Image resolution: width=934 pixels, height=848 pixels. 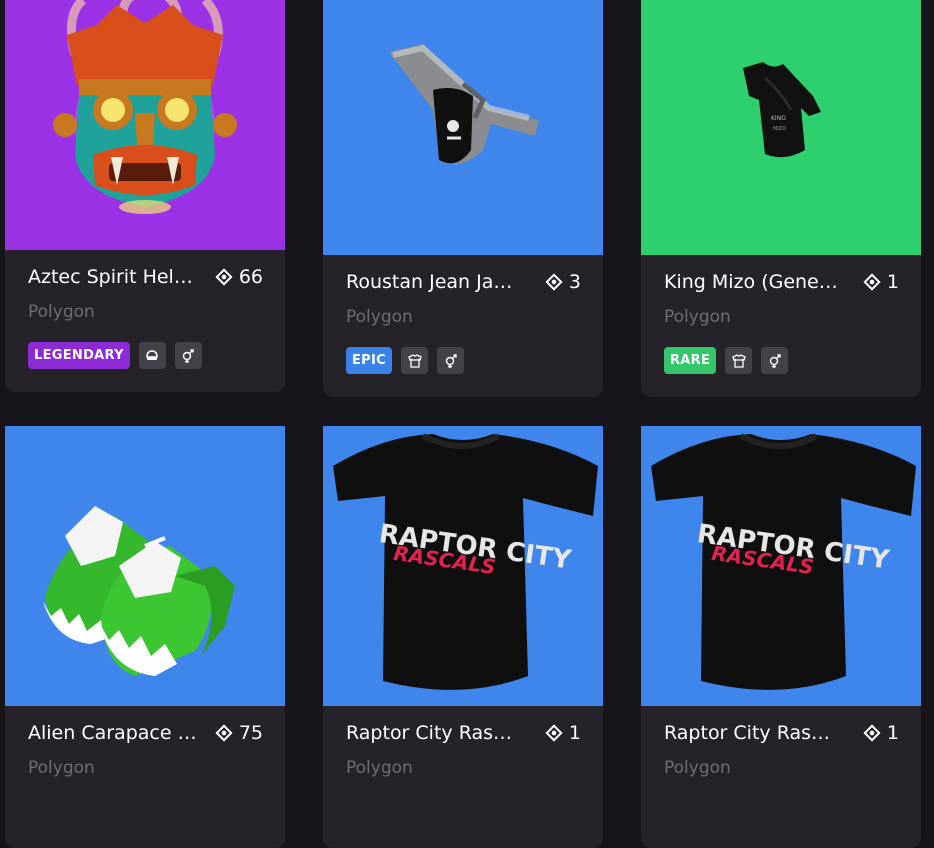 I want to click on helmet-image, so click(x=145, y=107).